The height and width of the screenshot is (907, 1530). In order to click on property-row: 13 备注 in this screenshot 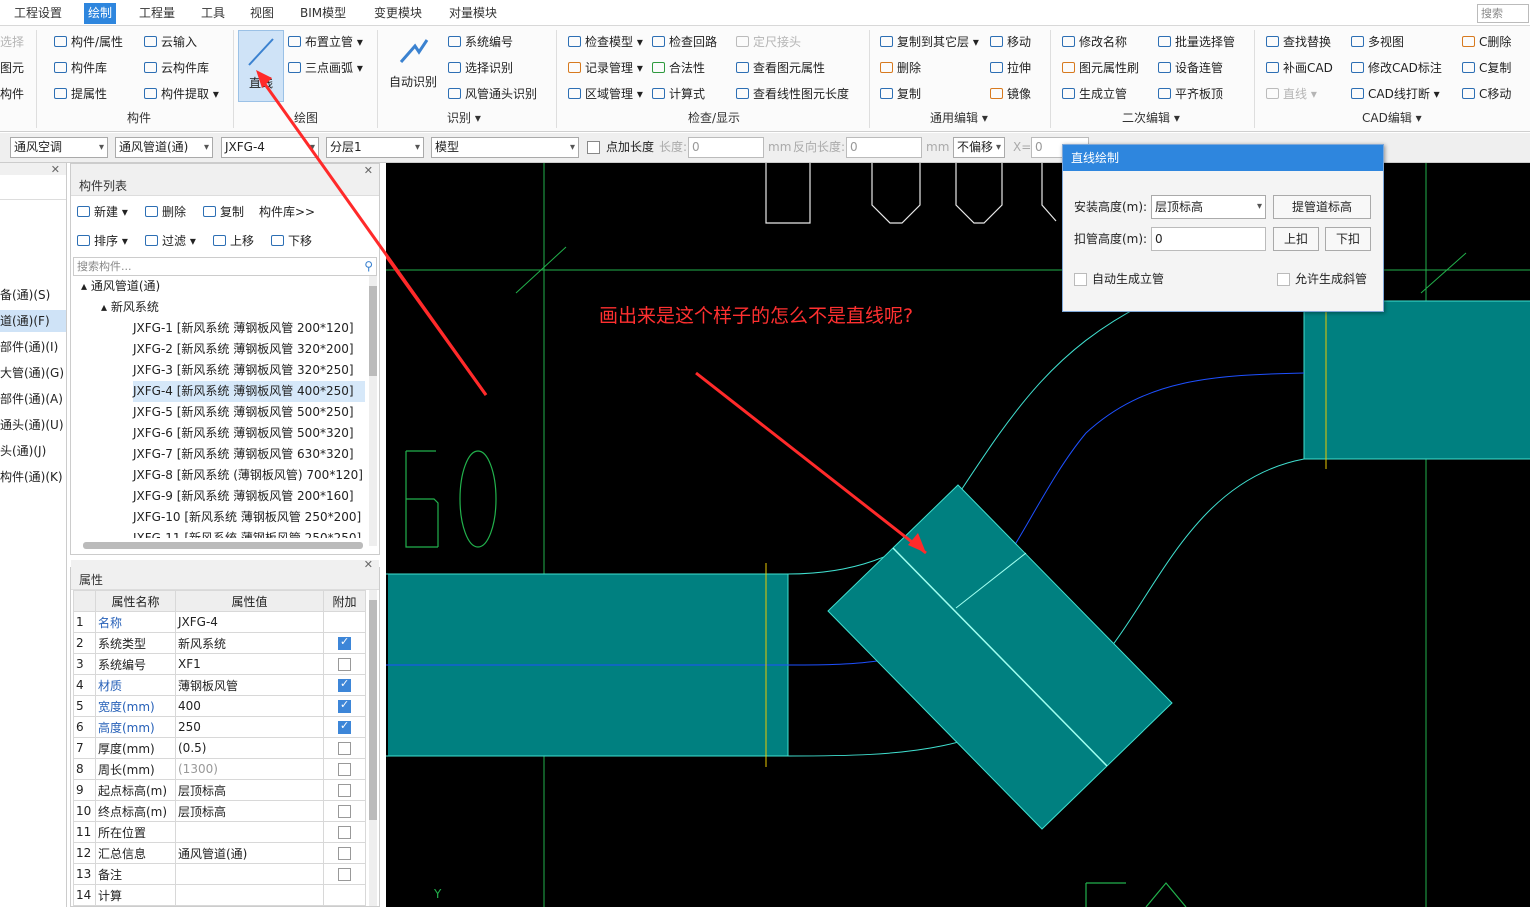, I will do `click(219, 874)`.